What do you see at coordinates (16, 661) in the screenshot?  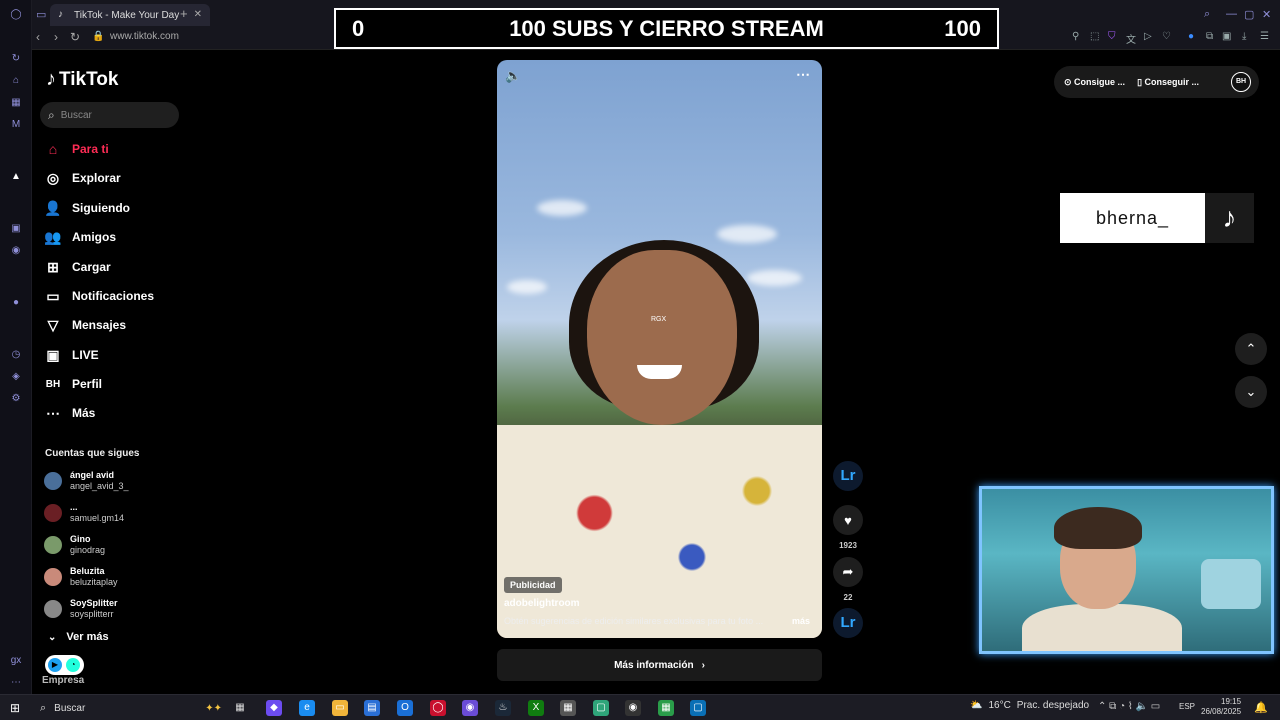 I see `gx-icon: gx` at bounding box center [16, 661].